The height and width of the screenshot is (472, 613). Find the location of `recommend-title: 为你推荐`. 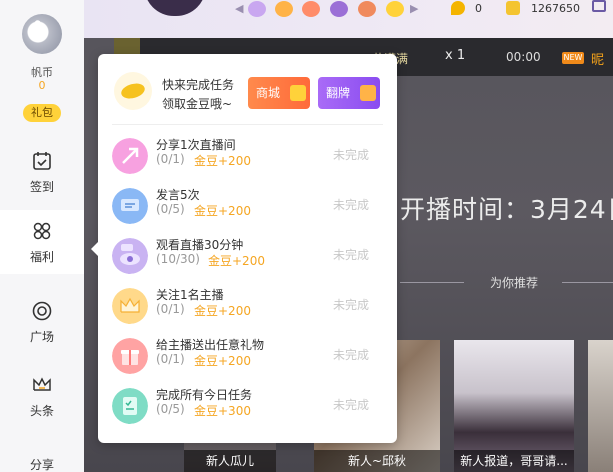

recommend-title: 为你推荐 is located at coordinates (513, 283).